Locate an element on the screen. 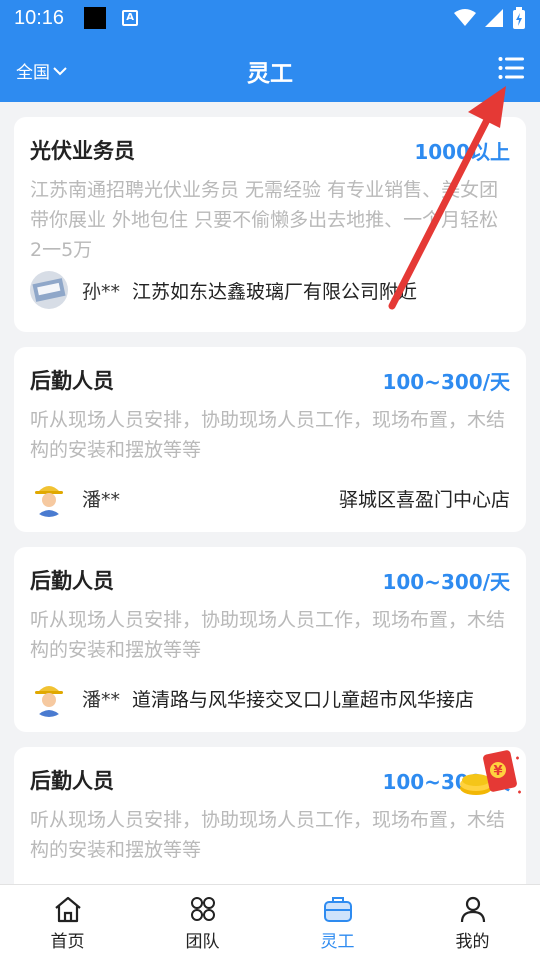 The width and height of the screenshot is (540, 960). home-icon is located at coordinates (67, 909).